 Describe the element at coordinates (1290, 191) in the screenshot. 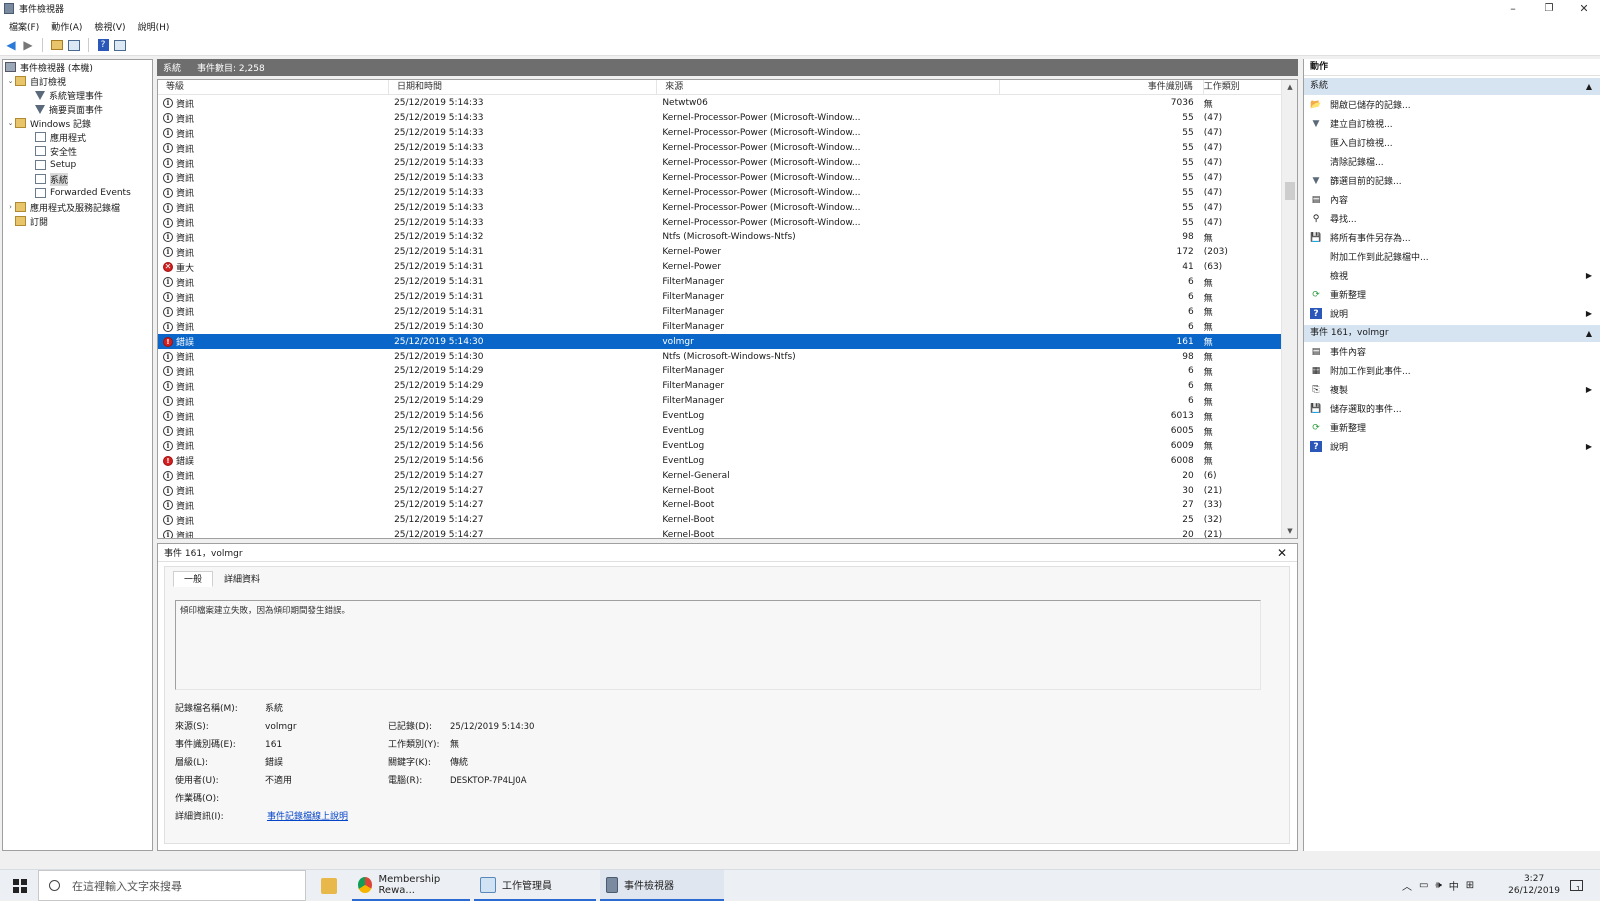

I see `scroll-thumb` at that location.